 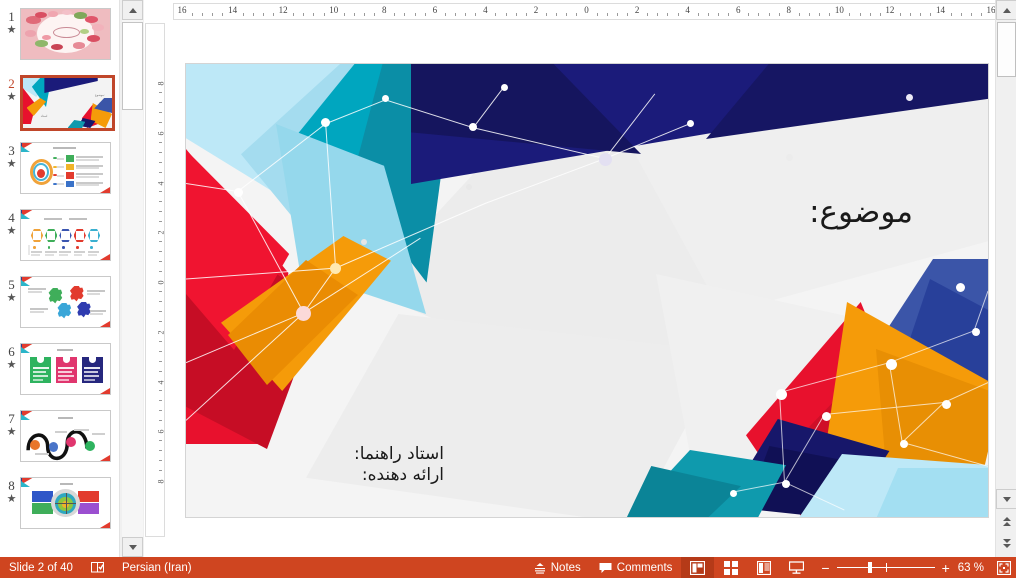 I want to click on slide-thumbnail-item-2: 2 ★ موضوع: استاد, so click(x=59, y=108).